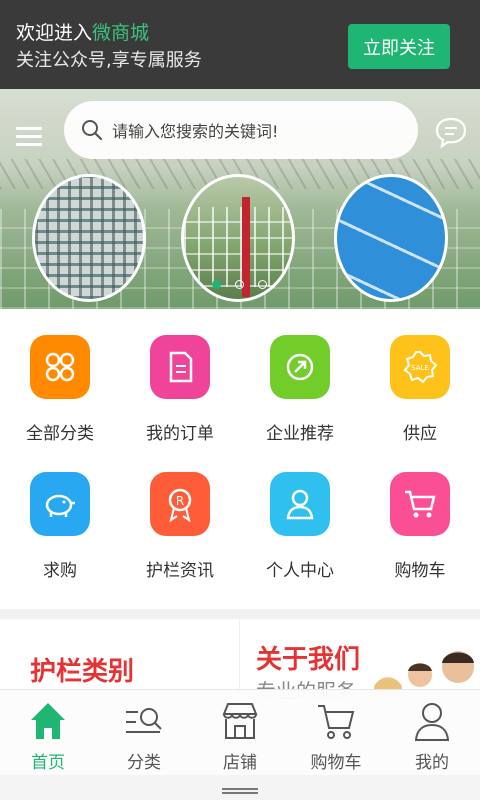 The image size is (480, 800). What do you see at coordinates (180, 501) in the screenshot?
I see `svg-text: R` at bounding box center [180, 501].